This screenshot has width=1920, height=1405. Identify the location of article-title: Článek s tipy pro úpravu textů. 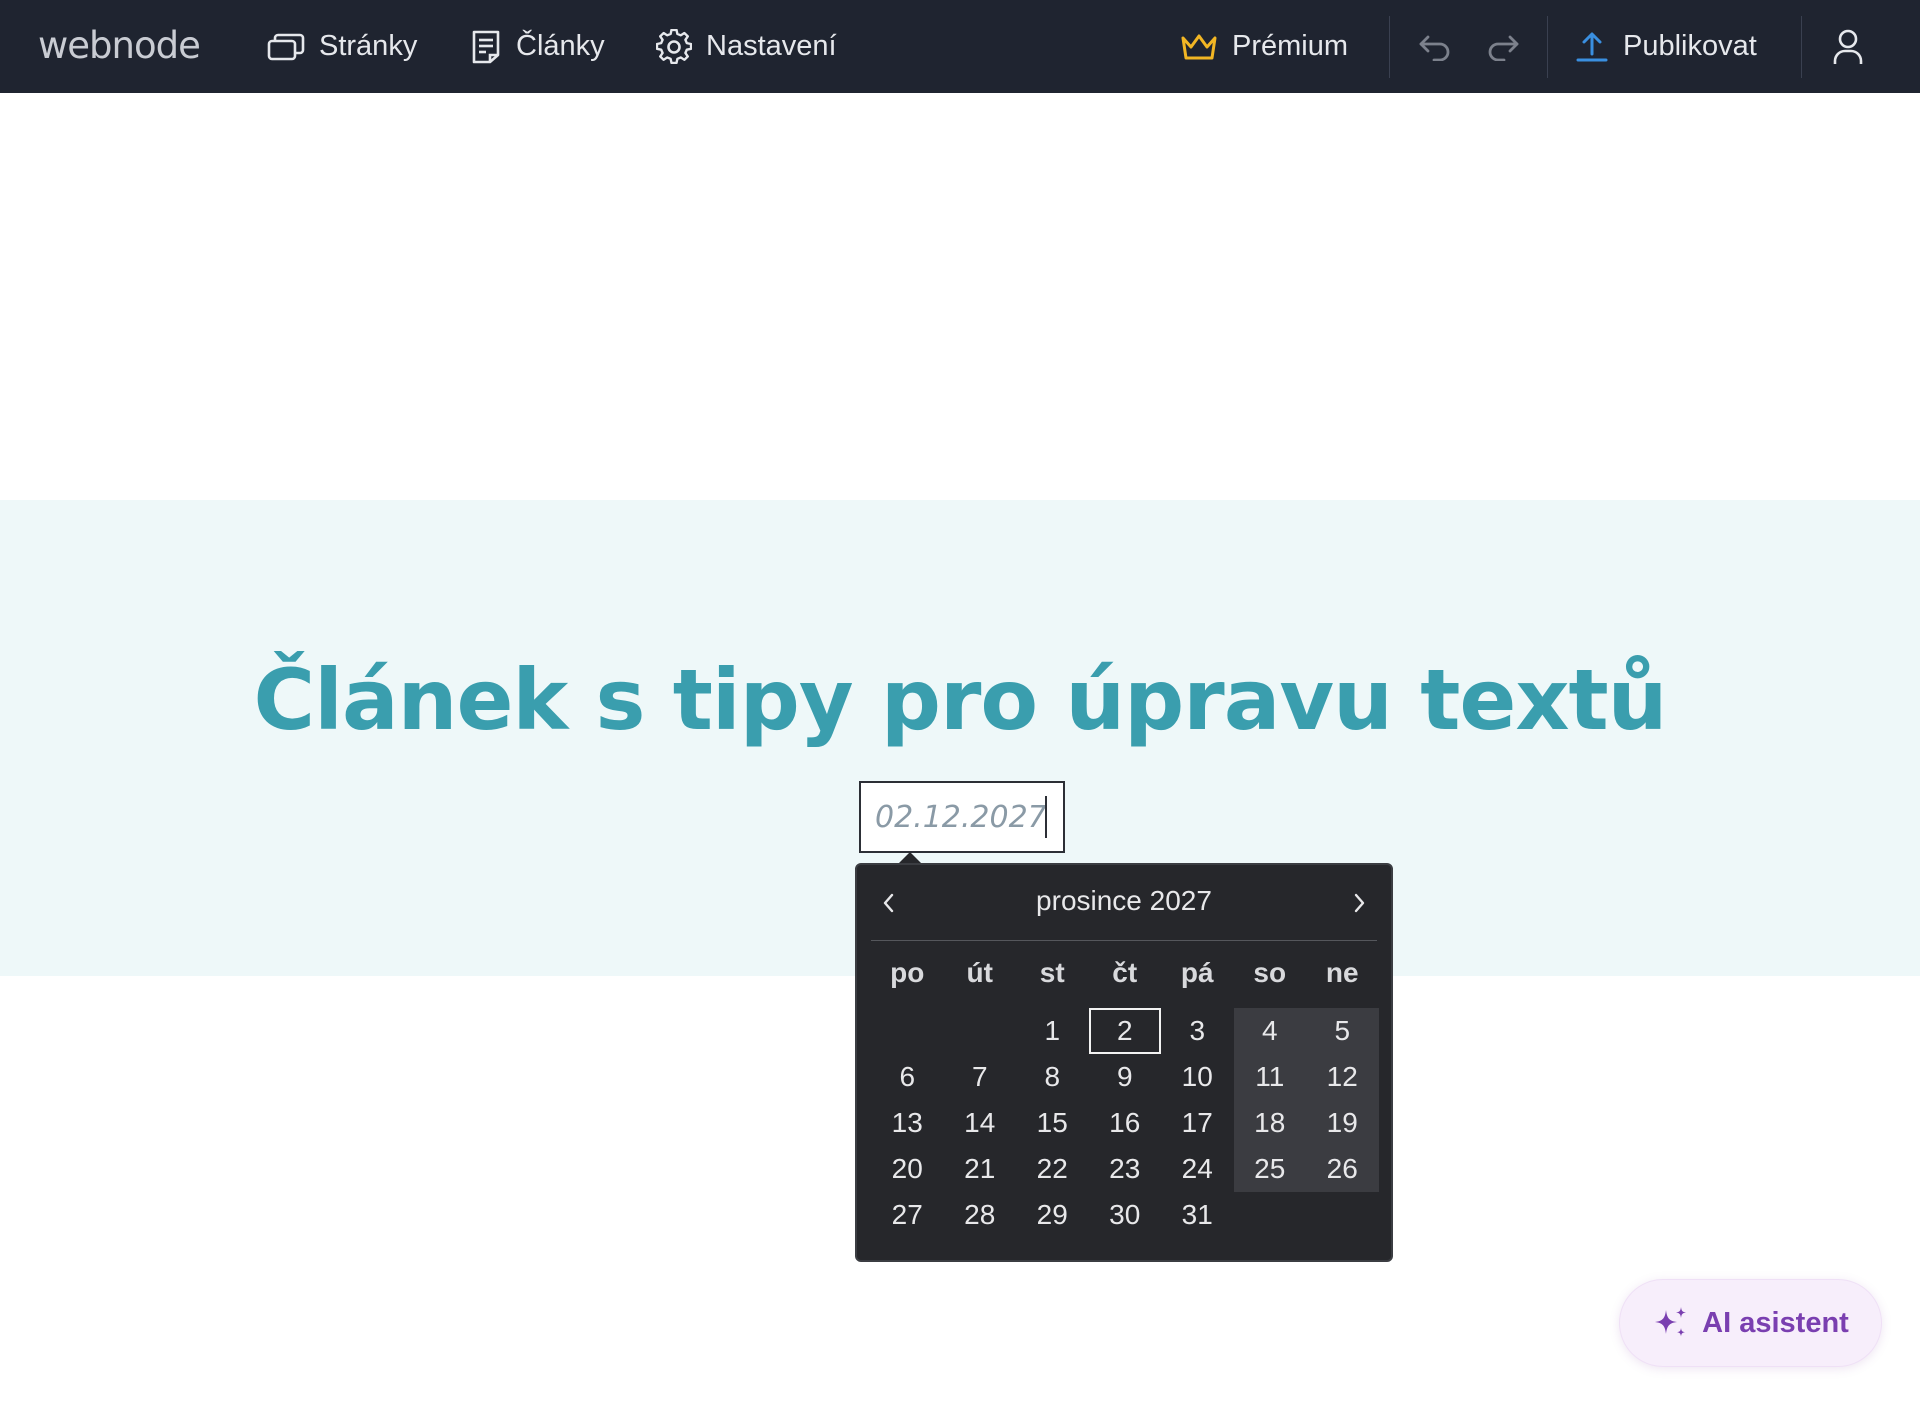
(960, 700).